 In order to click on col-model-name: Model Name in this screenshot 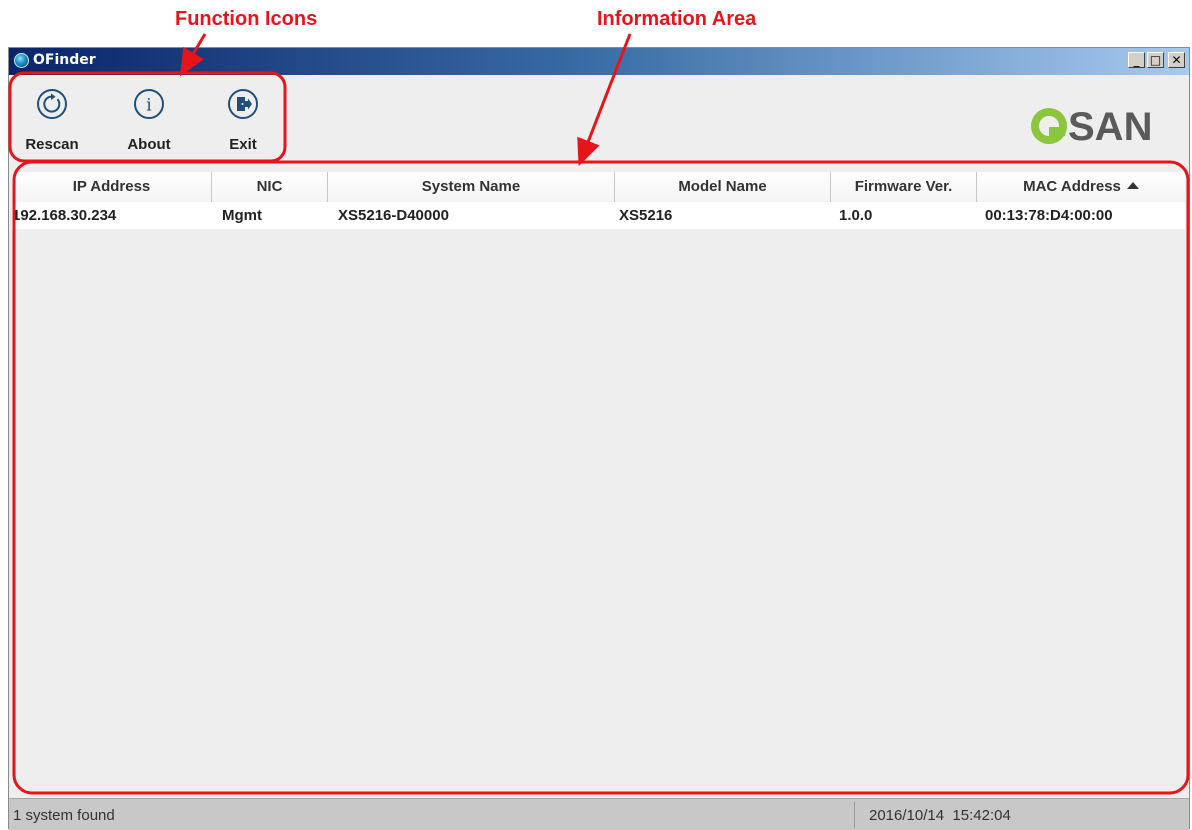, I will do `click(723, 187)`.